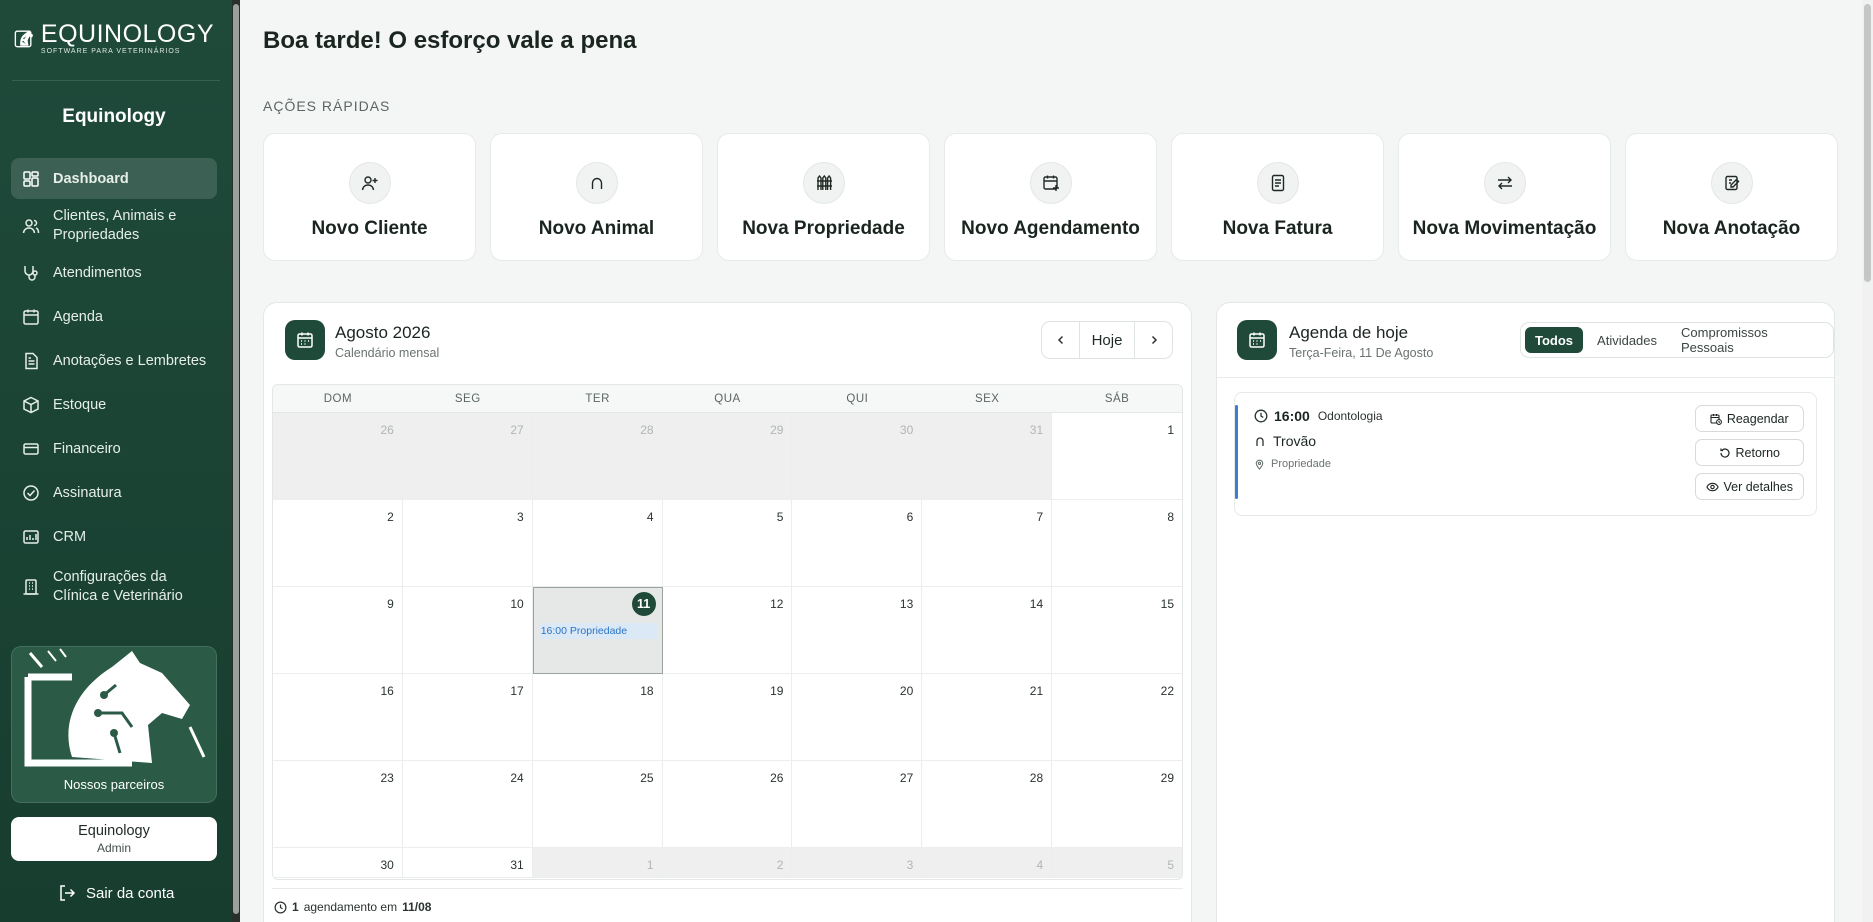 The height and width of the screenshot is (922, 1873). Describe the element at coordinates (1277, 197) in the screenshot. I see `quick-action-new-invoice: Nova Fatura` at that location.